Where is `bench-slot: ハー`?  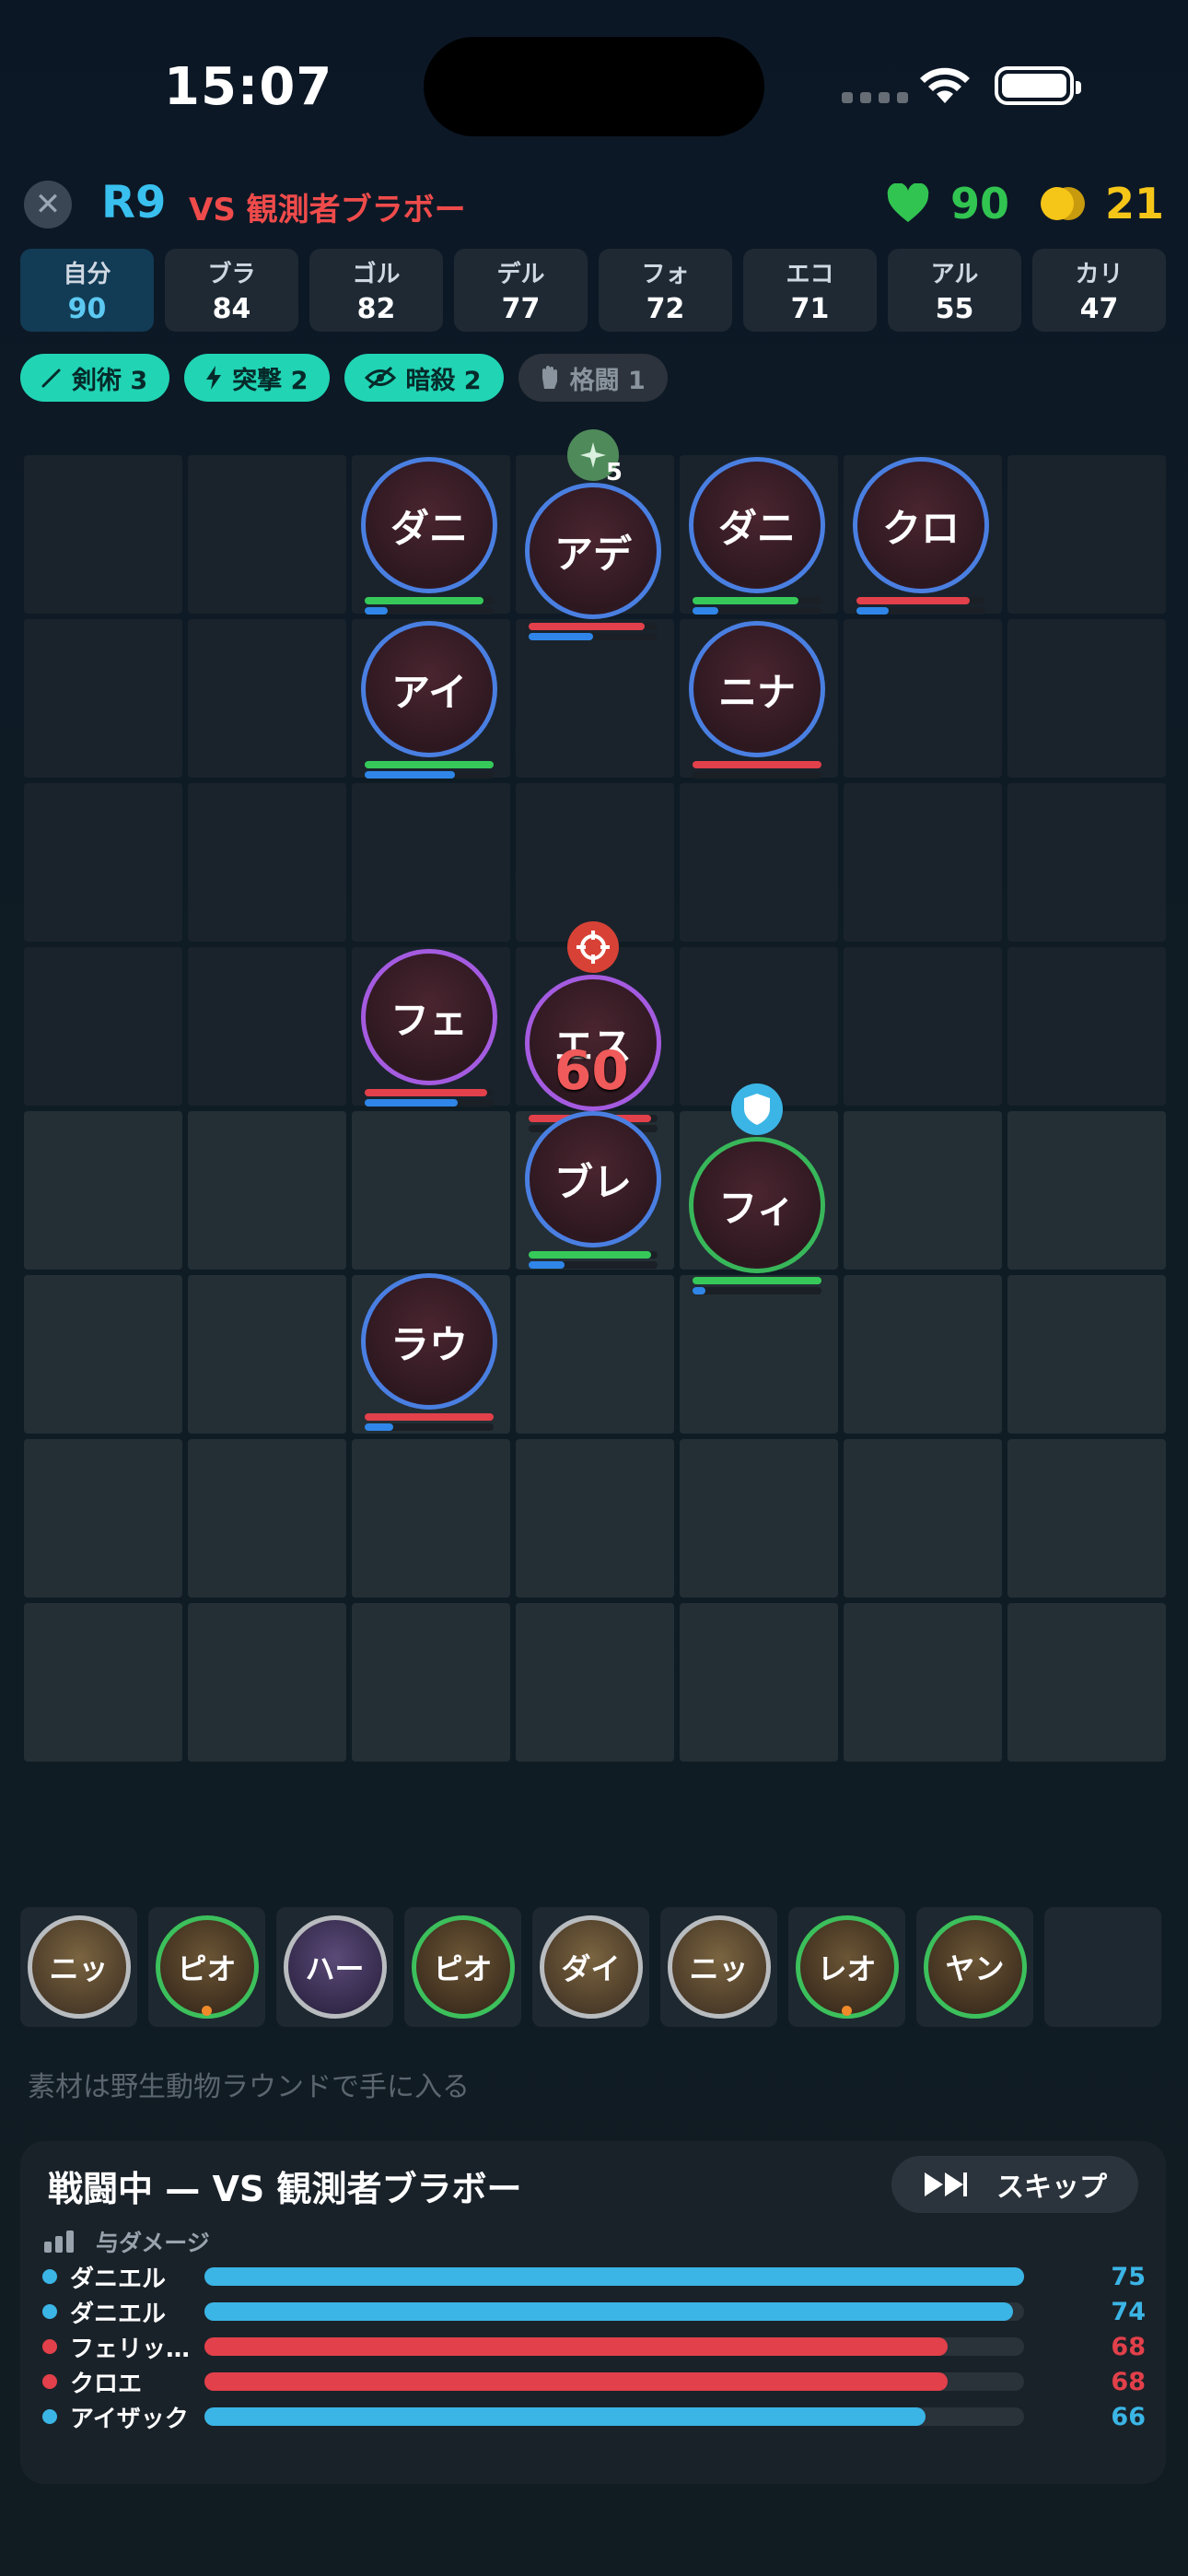 bench-slot: ハー is located at coordinates (335, 1967).